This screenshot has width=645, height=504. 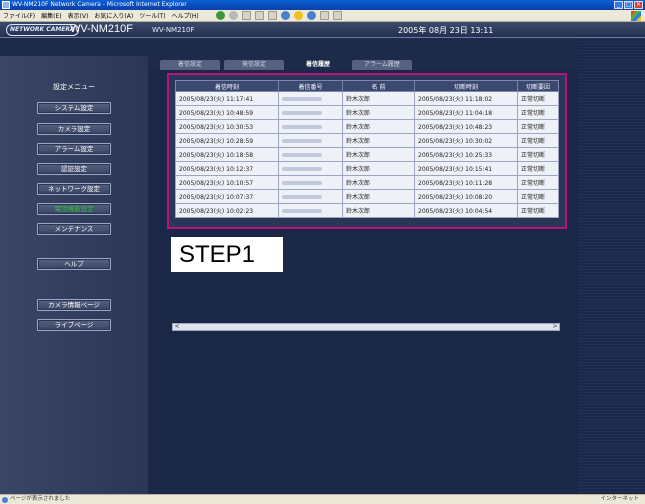 I want to click on table-cell: 2005/08/23(火) 10:11:28, so click(x=466, y=182).